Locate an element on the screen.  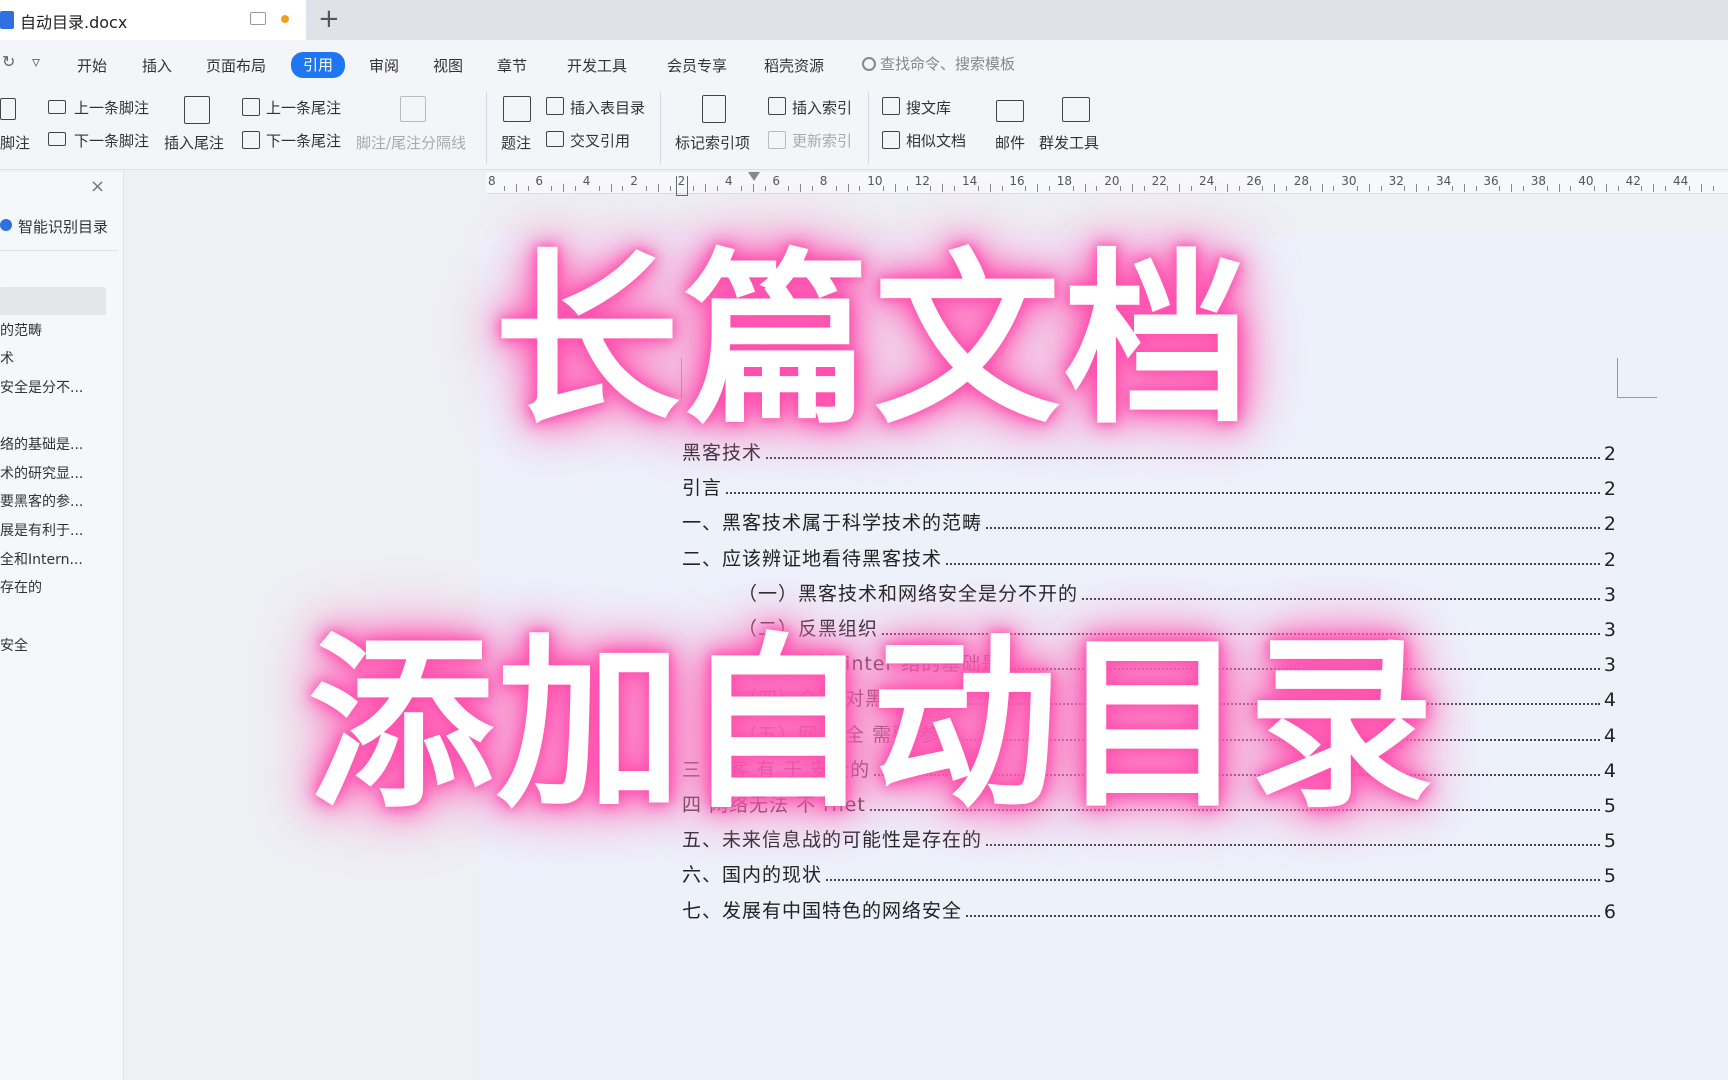
mail-button: 邮件 is located at coordinates (1010, 142).